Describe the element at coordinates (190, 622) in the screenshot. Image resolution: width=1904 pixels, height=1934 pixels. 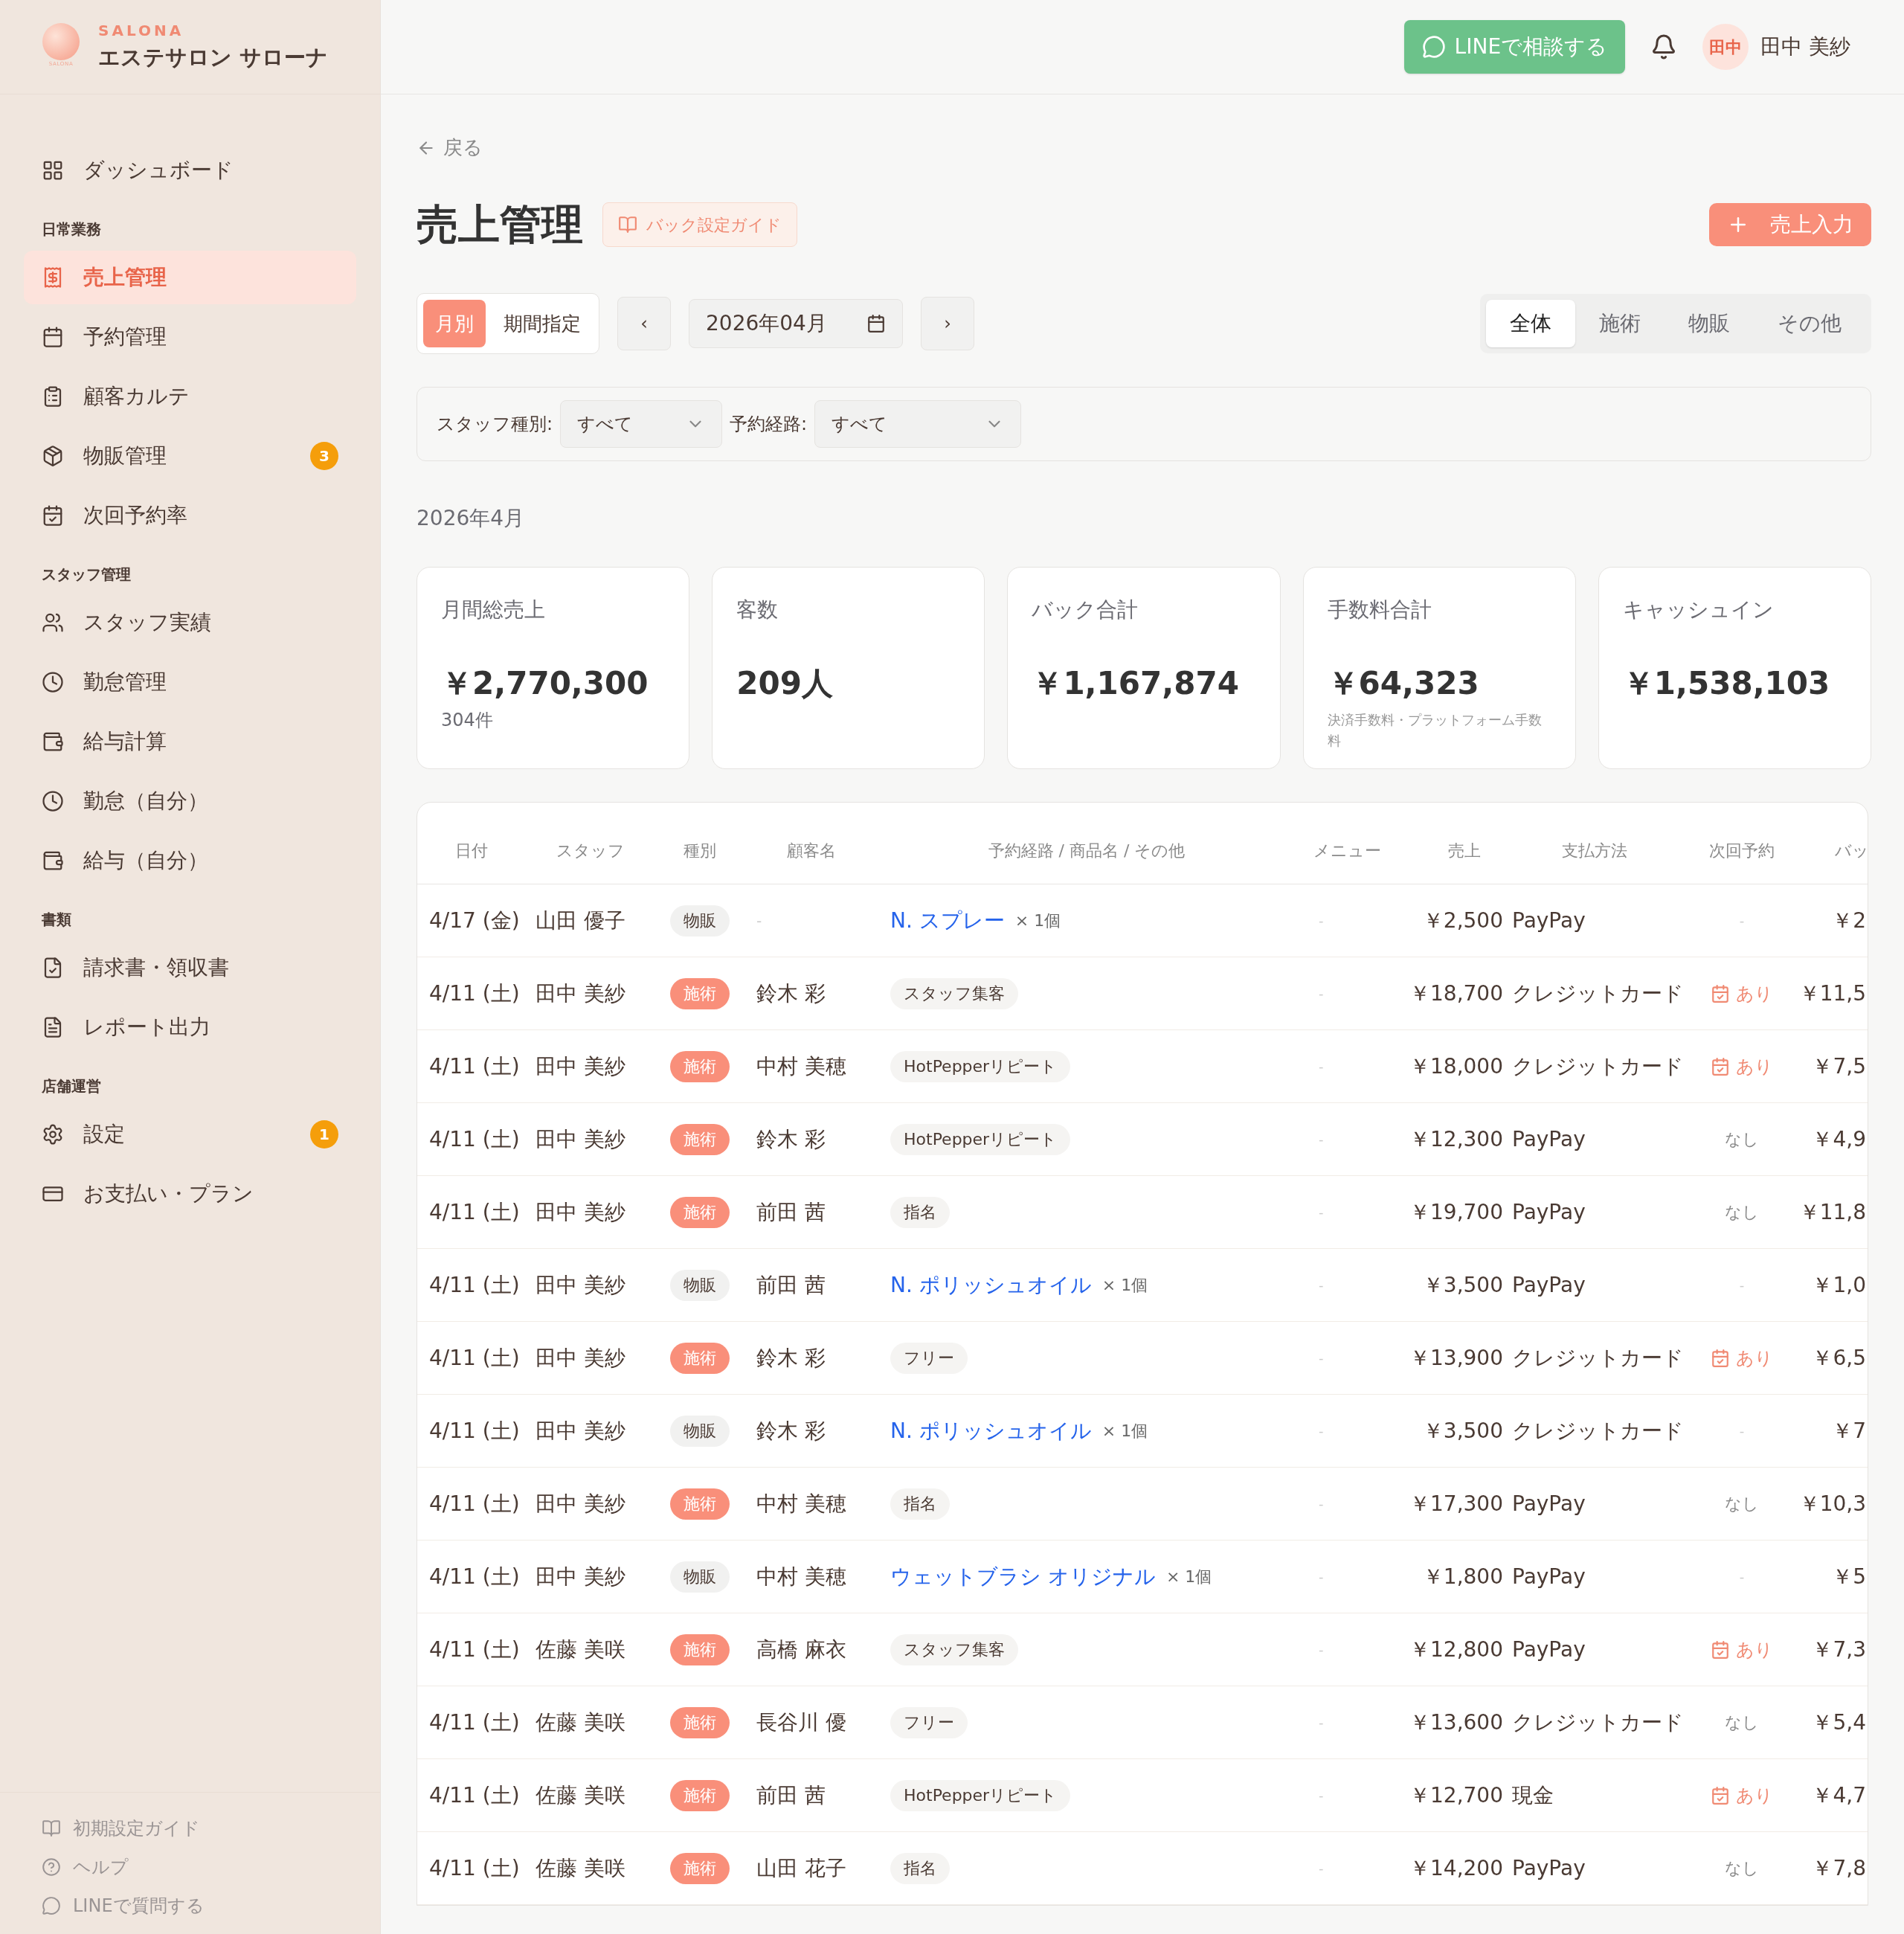
I see `nav-item: スタッフ実績` at that location.